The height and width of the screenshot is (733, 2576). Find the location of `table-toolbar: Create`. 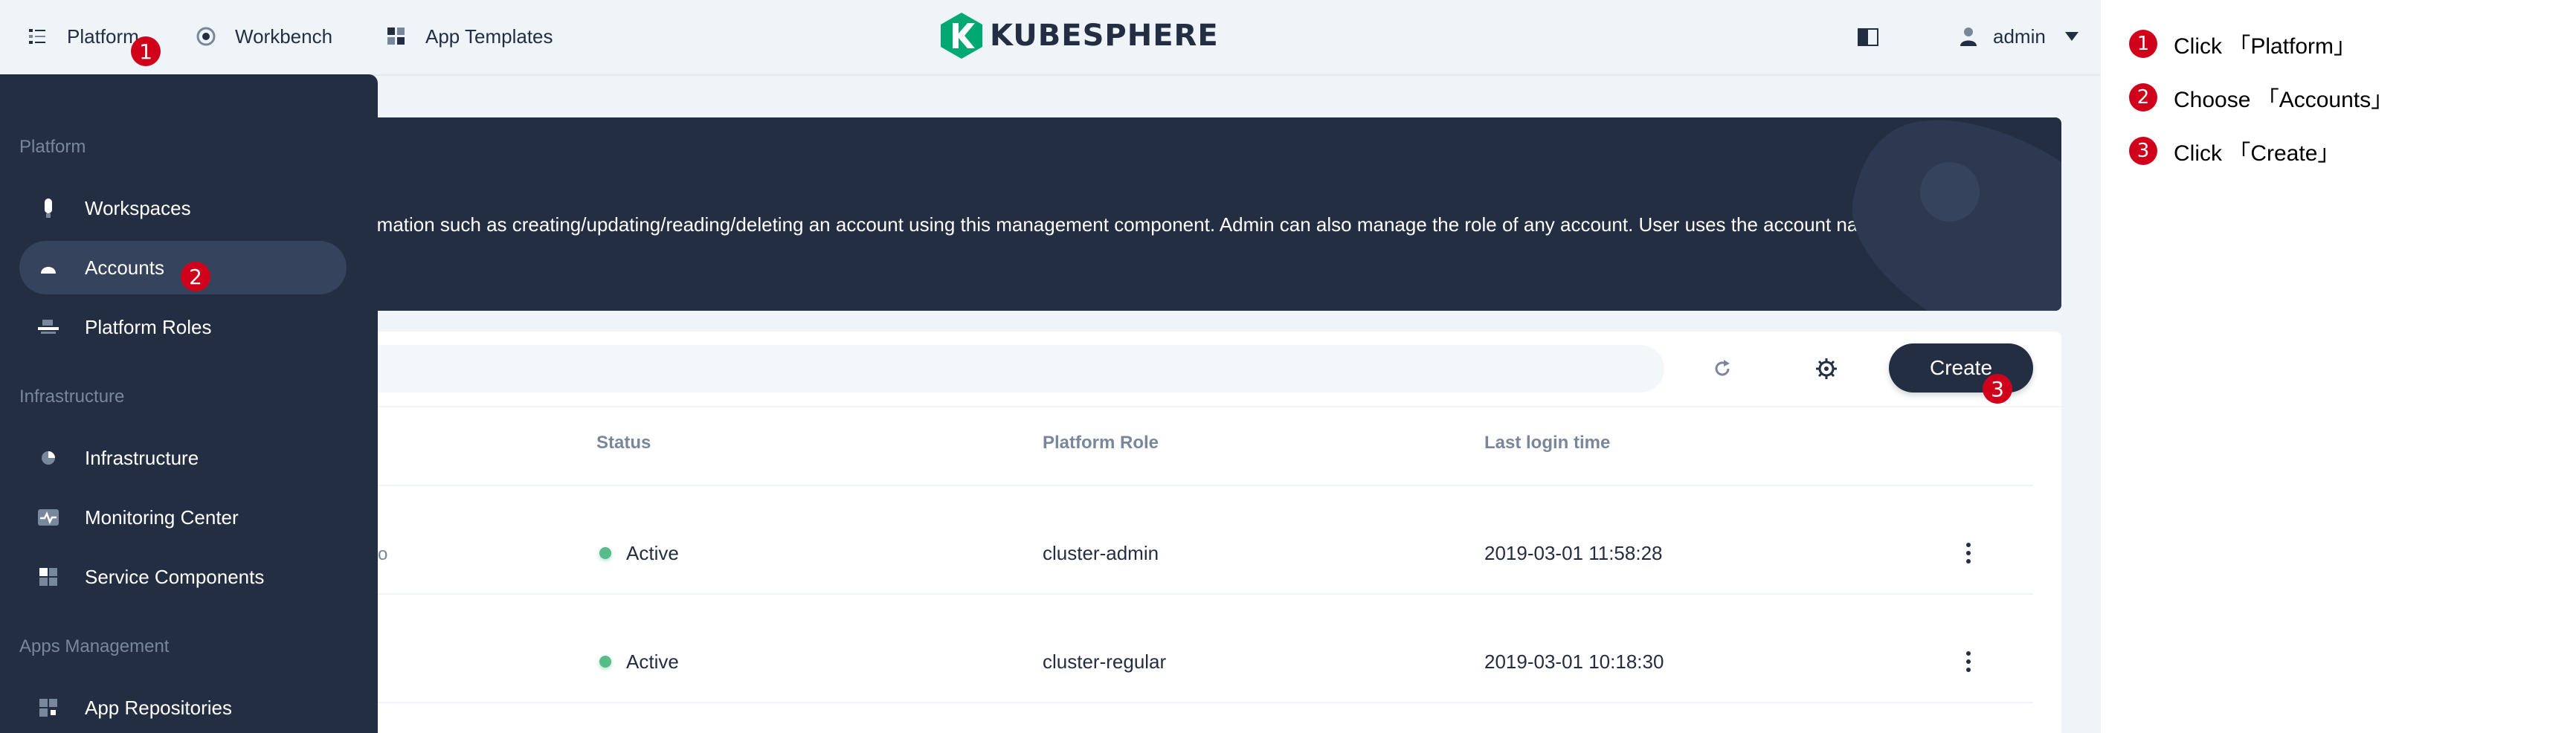

table-toolbar: Create is located at coordinates (1204, 369).